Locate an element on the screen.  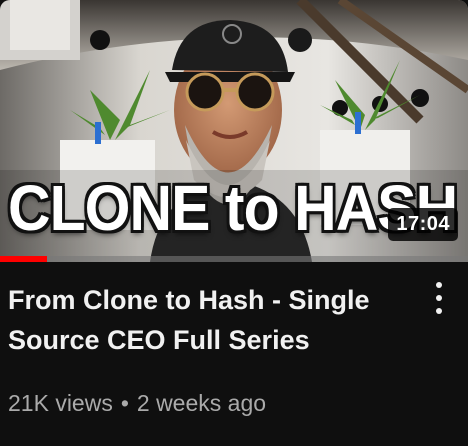
video-metadata: 21K views • 2 weeks ago is located at coordinates (137, 403).